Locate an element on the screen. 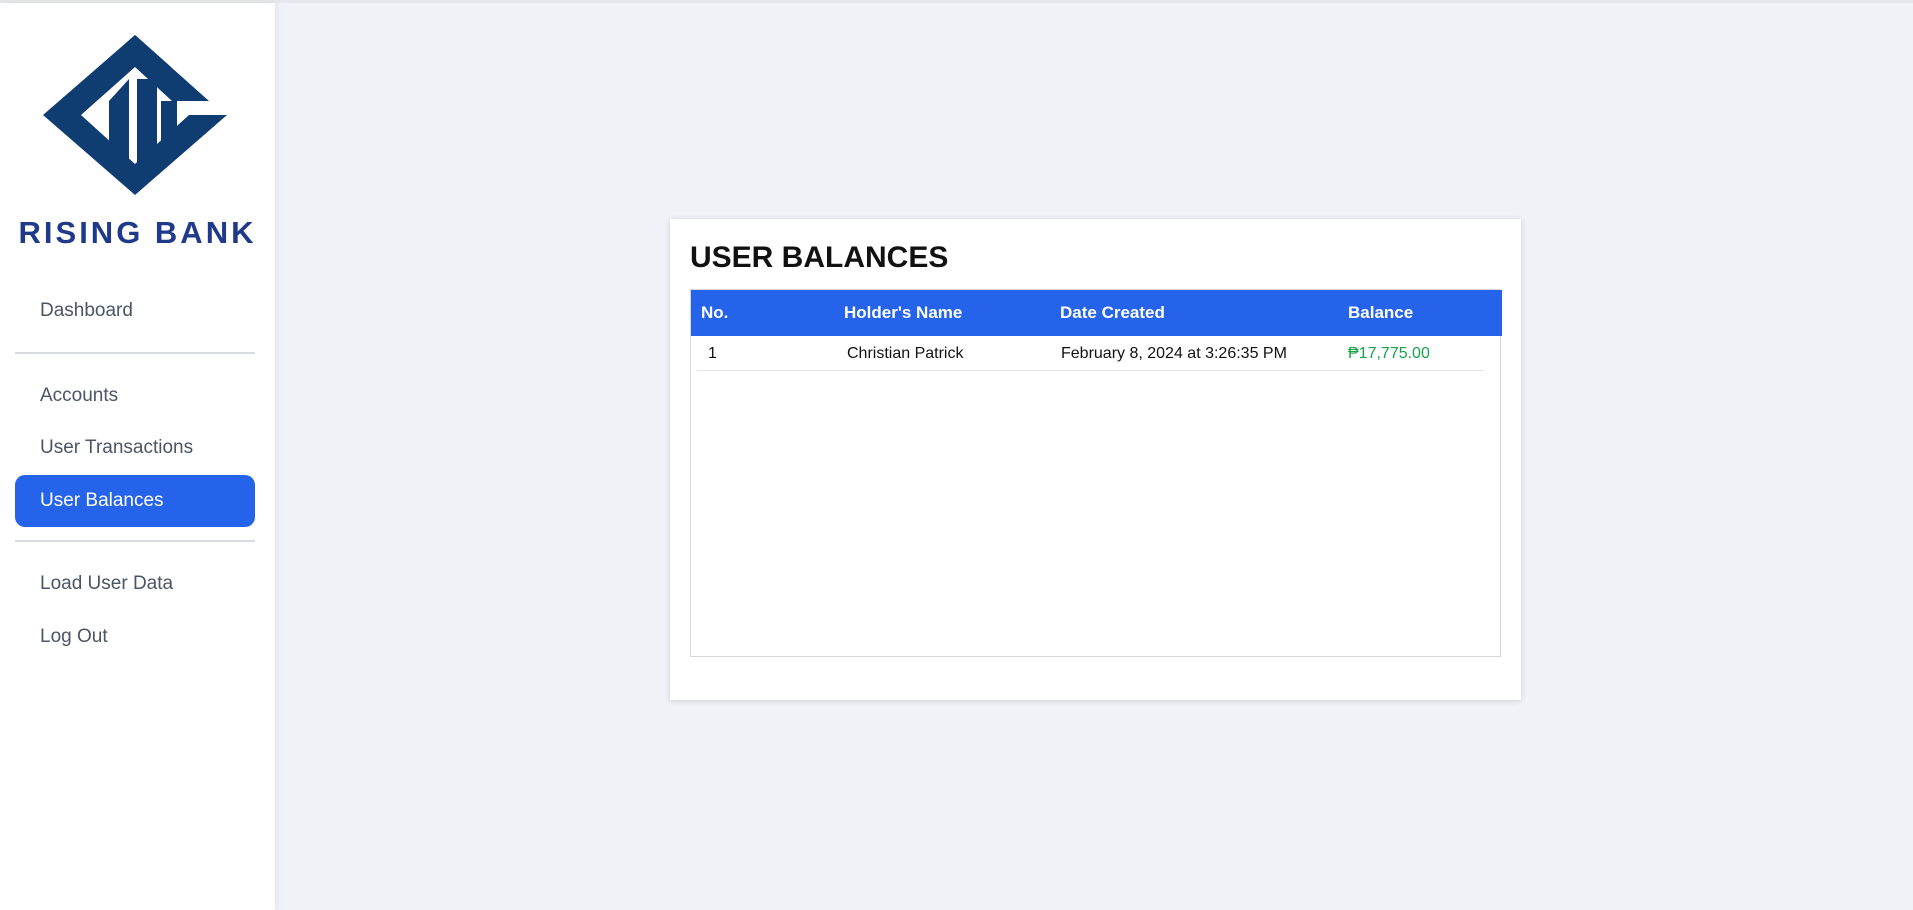 The height and width of the screenshot is (910, 1913). cell-holder-name: Christian Patrick is located at coordinates (905, 353).